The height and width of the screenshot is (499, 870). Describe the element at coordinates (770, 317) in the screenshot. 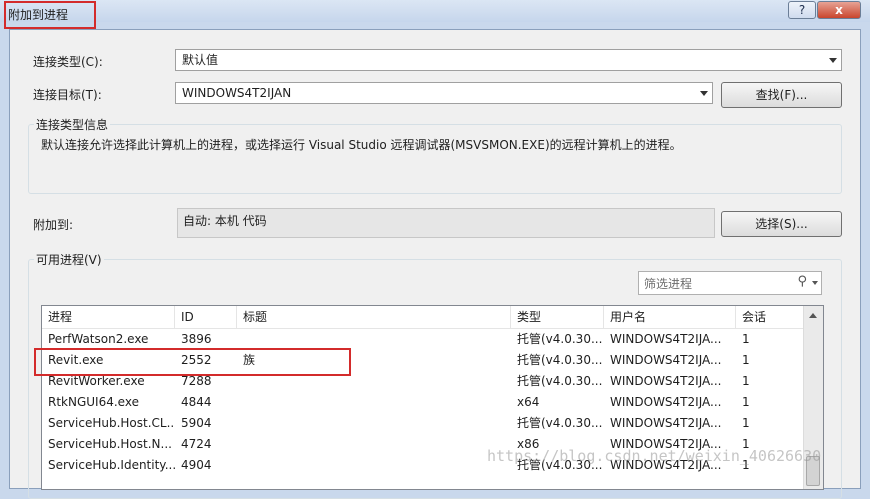

I see `column-header-session: 会话` at that location.